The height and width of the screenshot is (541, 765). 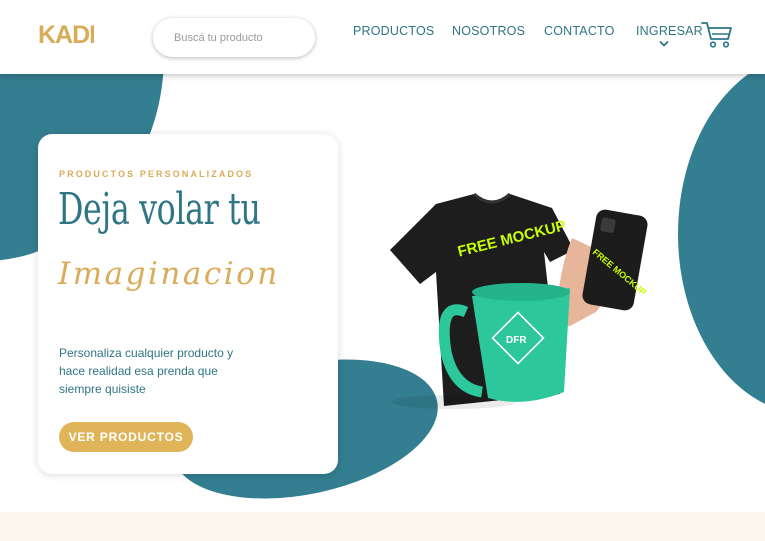 I want to click on hero-script-word: Imaginacion, so click(x=169, y=274).